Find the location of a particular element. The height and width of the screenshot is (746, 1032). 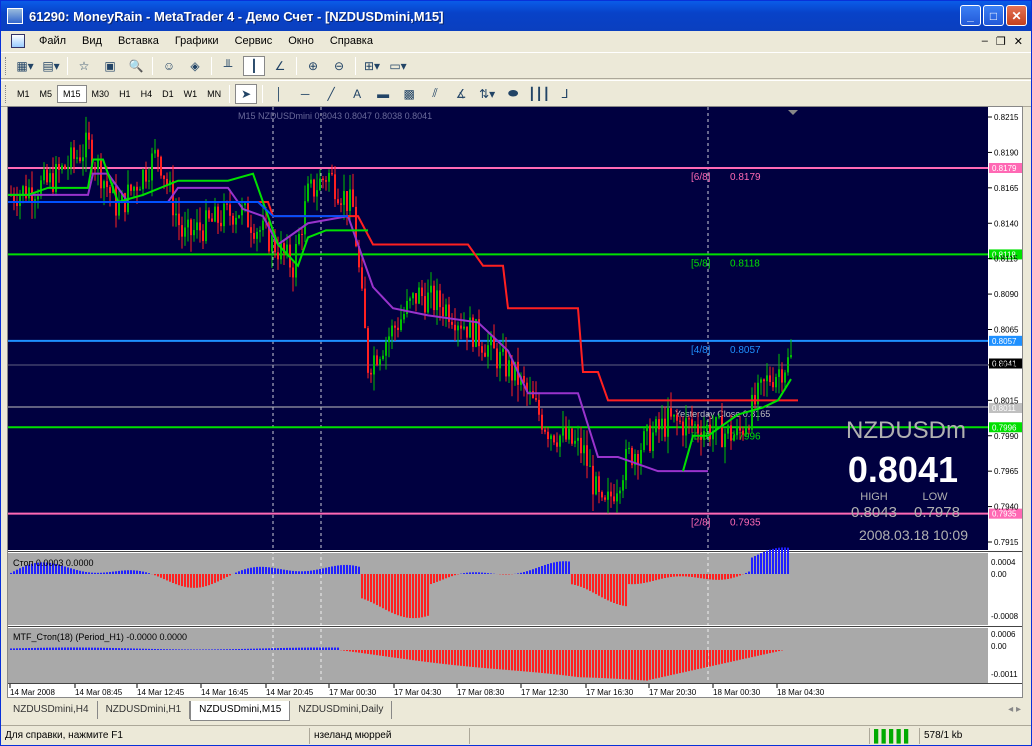

mdi-minimize-button: – is located at coordinates (985, 41).